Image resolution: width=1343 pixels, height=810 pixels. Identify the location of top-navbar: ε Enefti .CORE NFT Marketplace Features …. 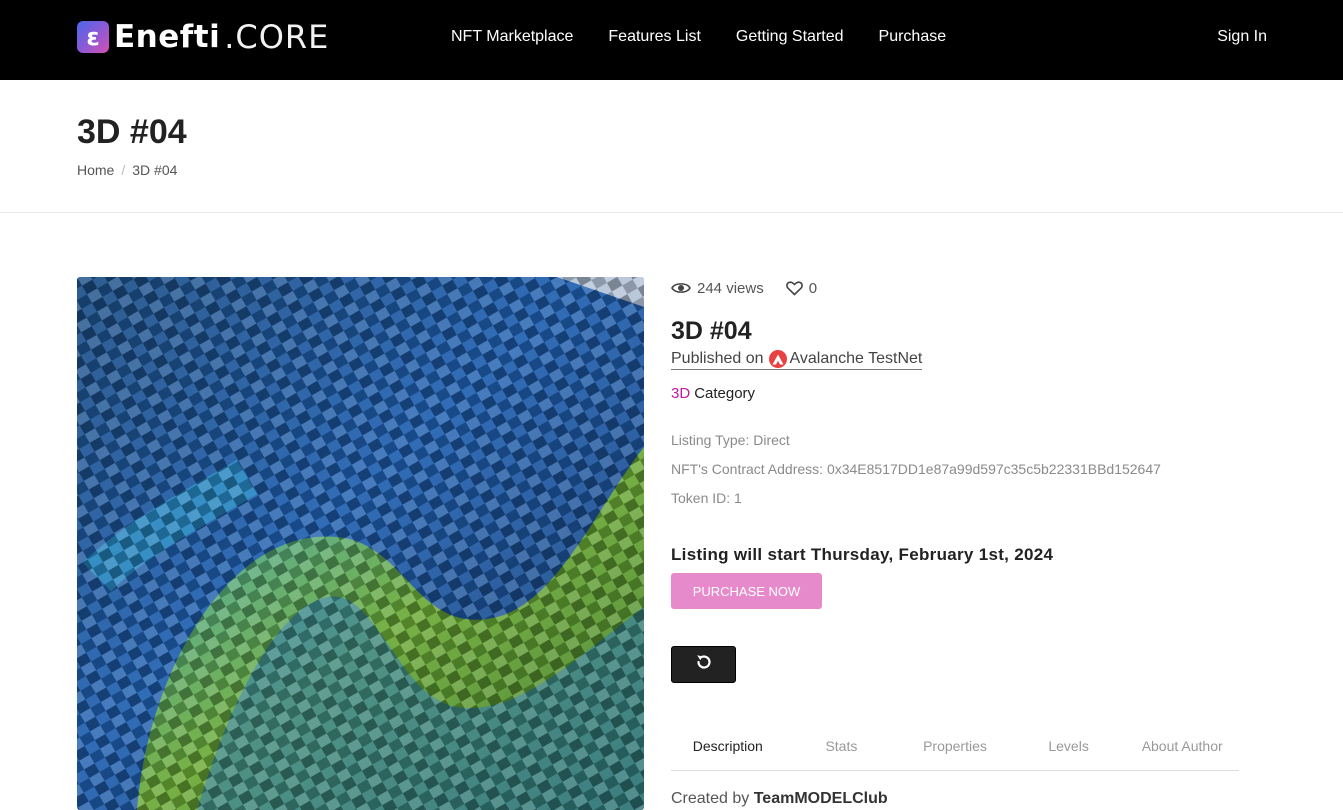
(671, 40).